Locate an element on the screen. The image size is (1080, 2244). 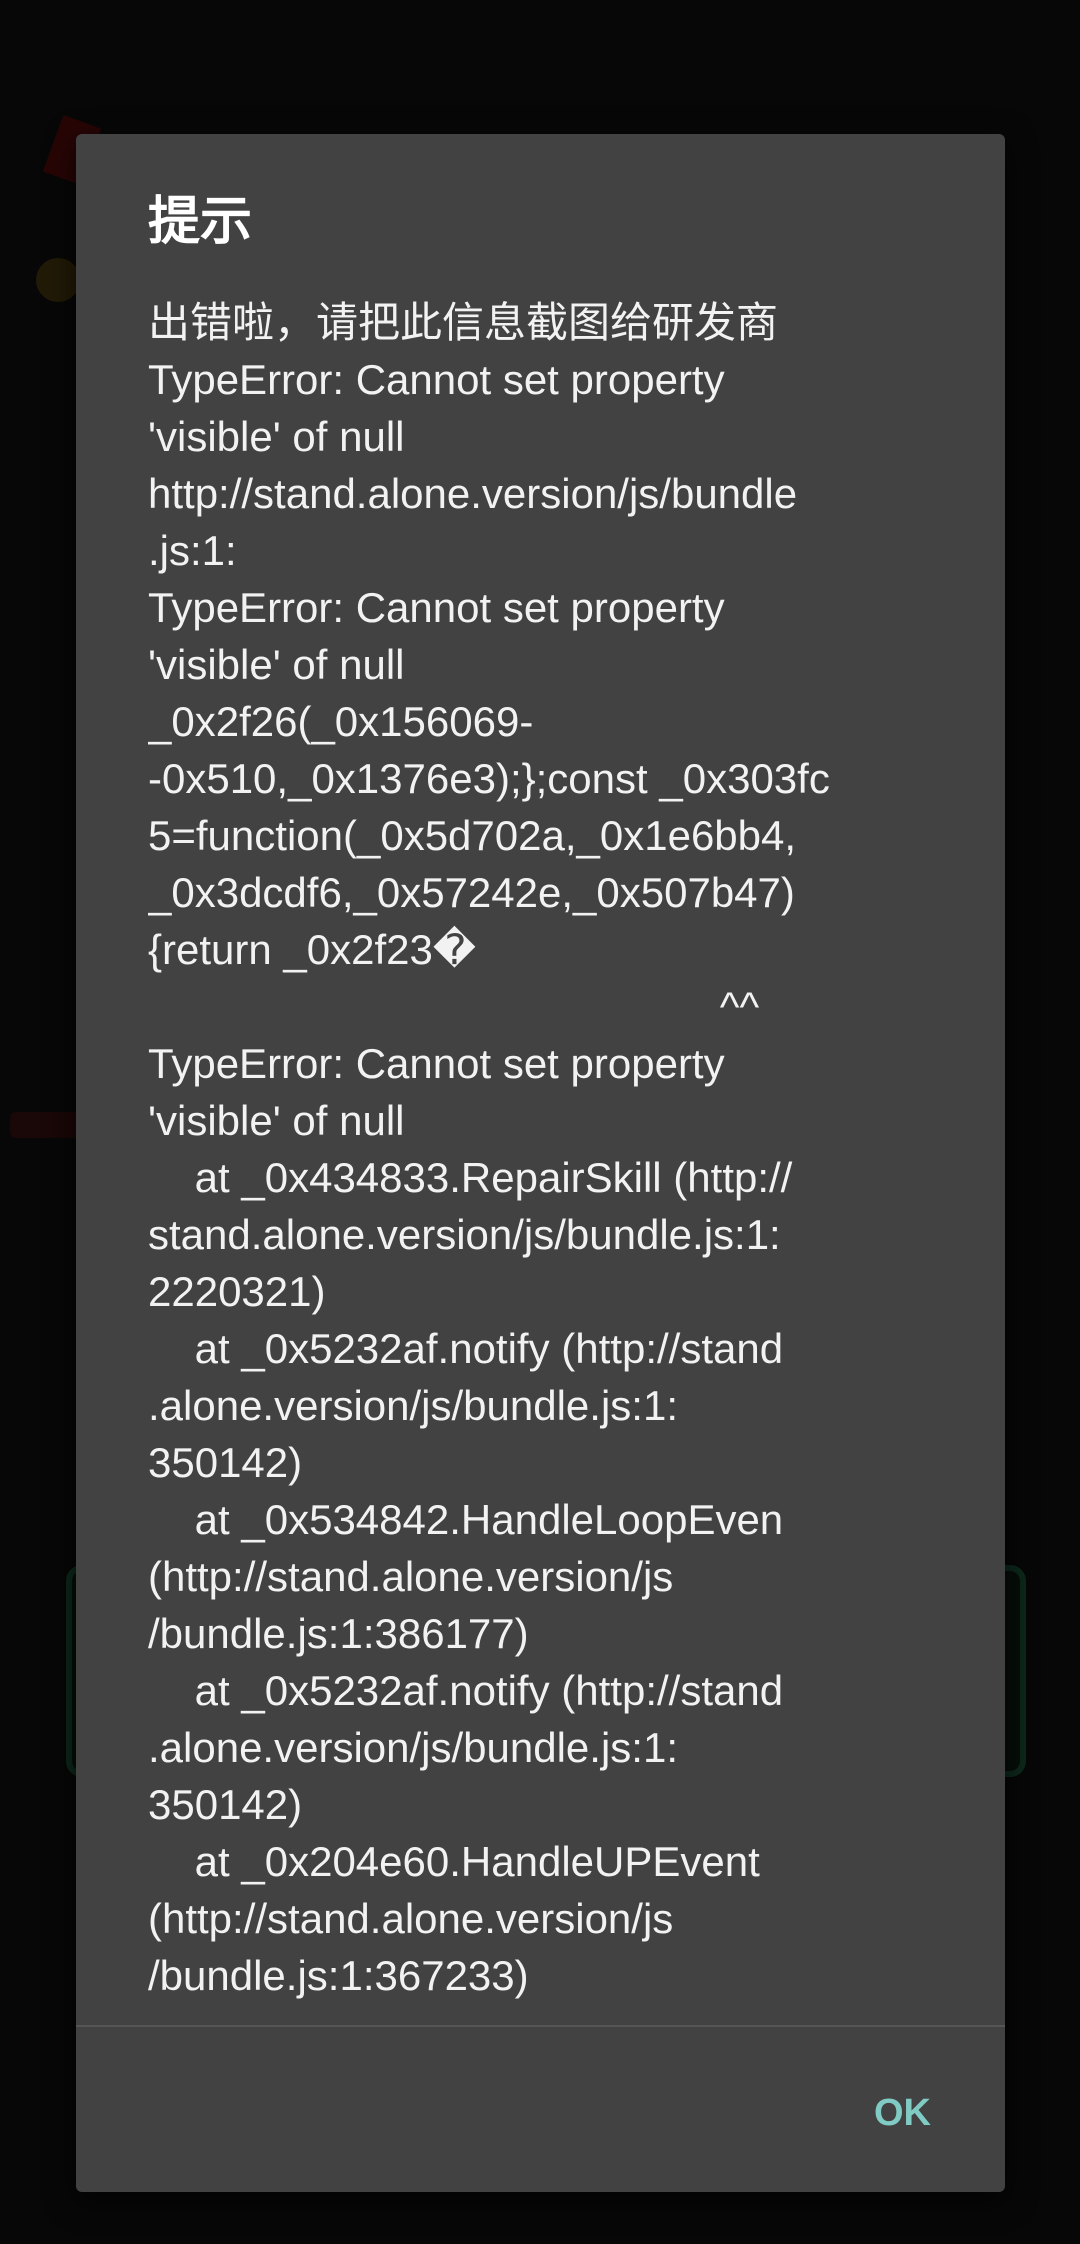
error-message-line: .js:1: is located at coordinates (192, 550).